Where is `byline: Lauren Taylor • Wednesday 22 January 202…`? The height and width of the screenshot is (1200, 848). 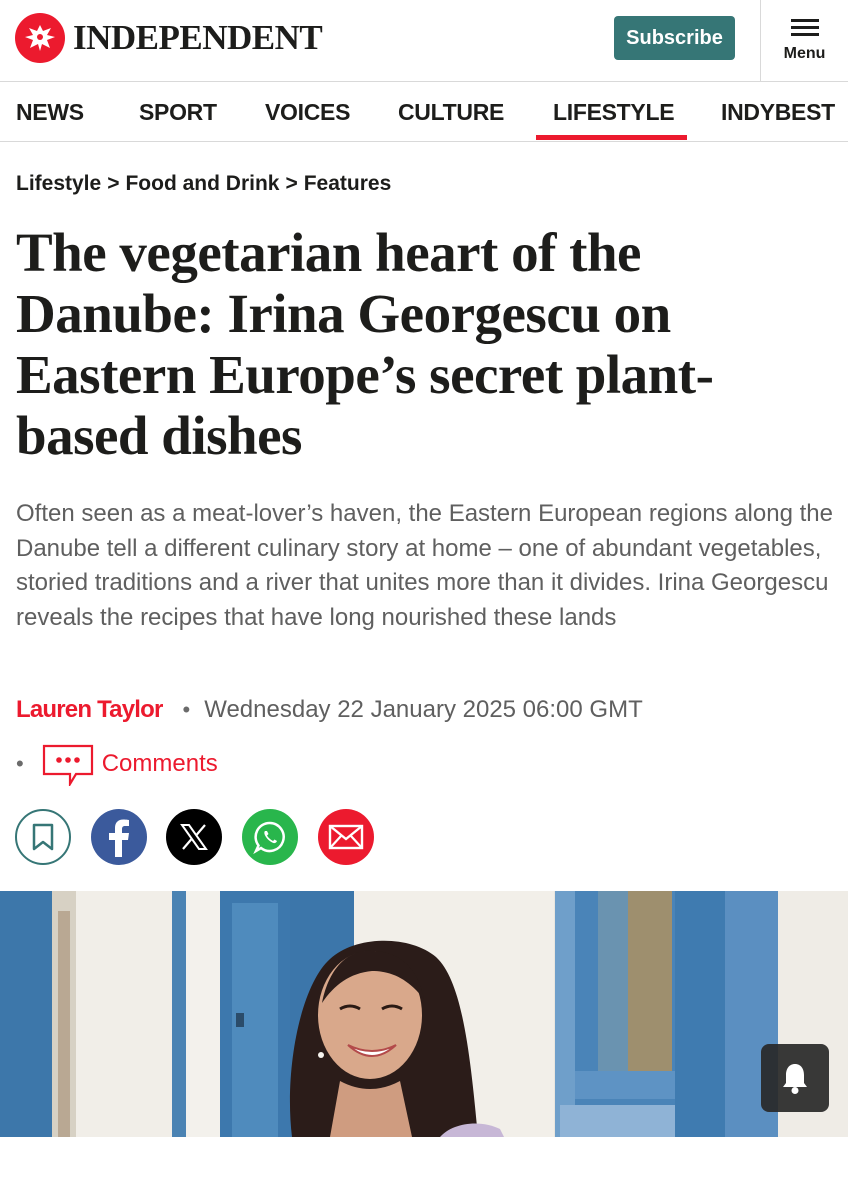 byline: Lauren Taylor • Wednesday 22 January 202… is located at coordinates (329, 710).